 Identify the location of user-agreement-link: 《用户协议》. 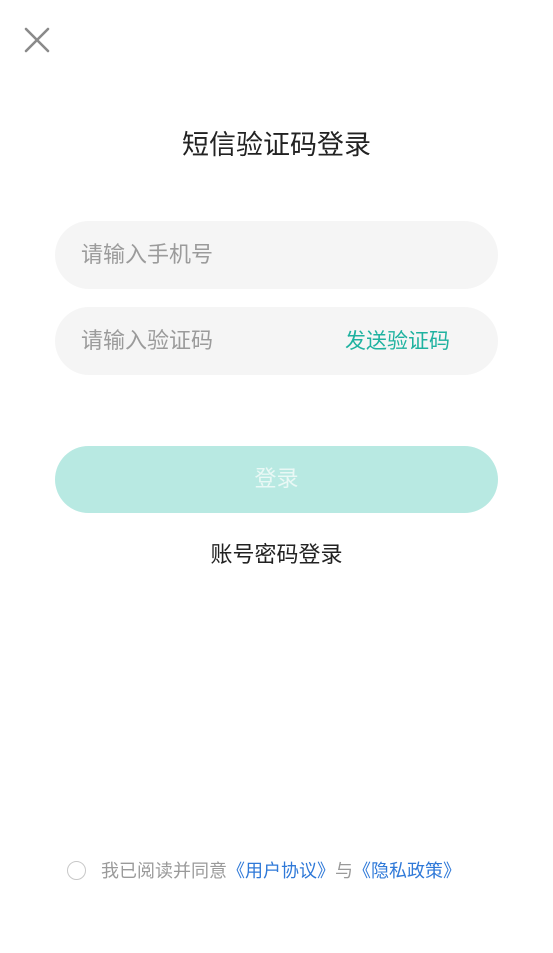
(281, 870).